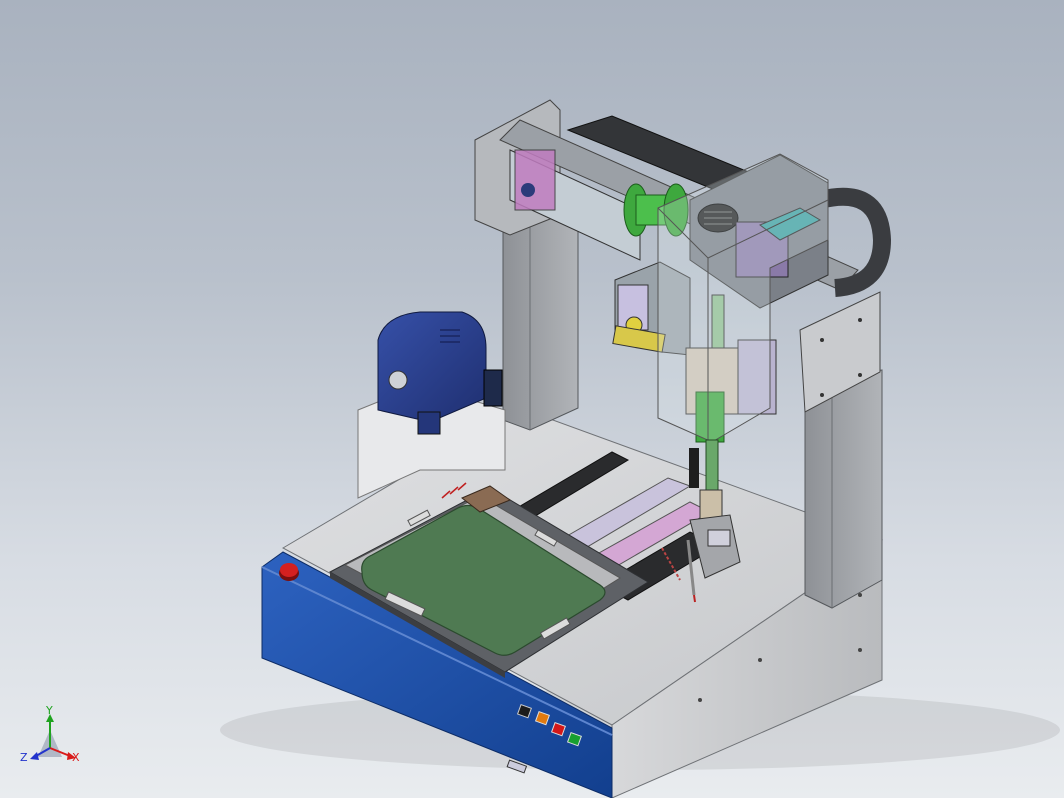 The height and width of the screenshot is (798, 1064). I want to click on left-pillar, so click(540, 315).